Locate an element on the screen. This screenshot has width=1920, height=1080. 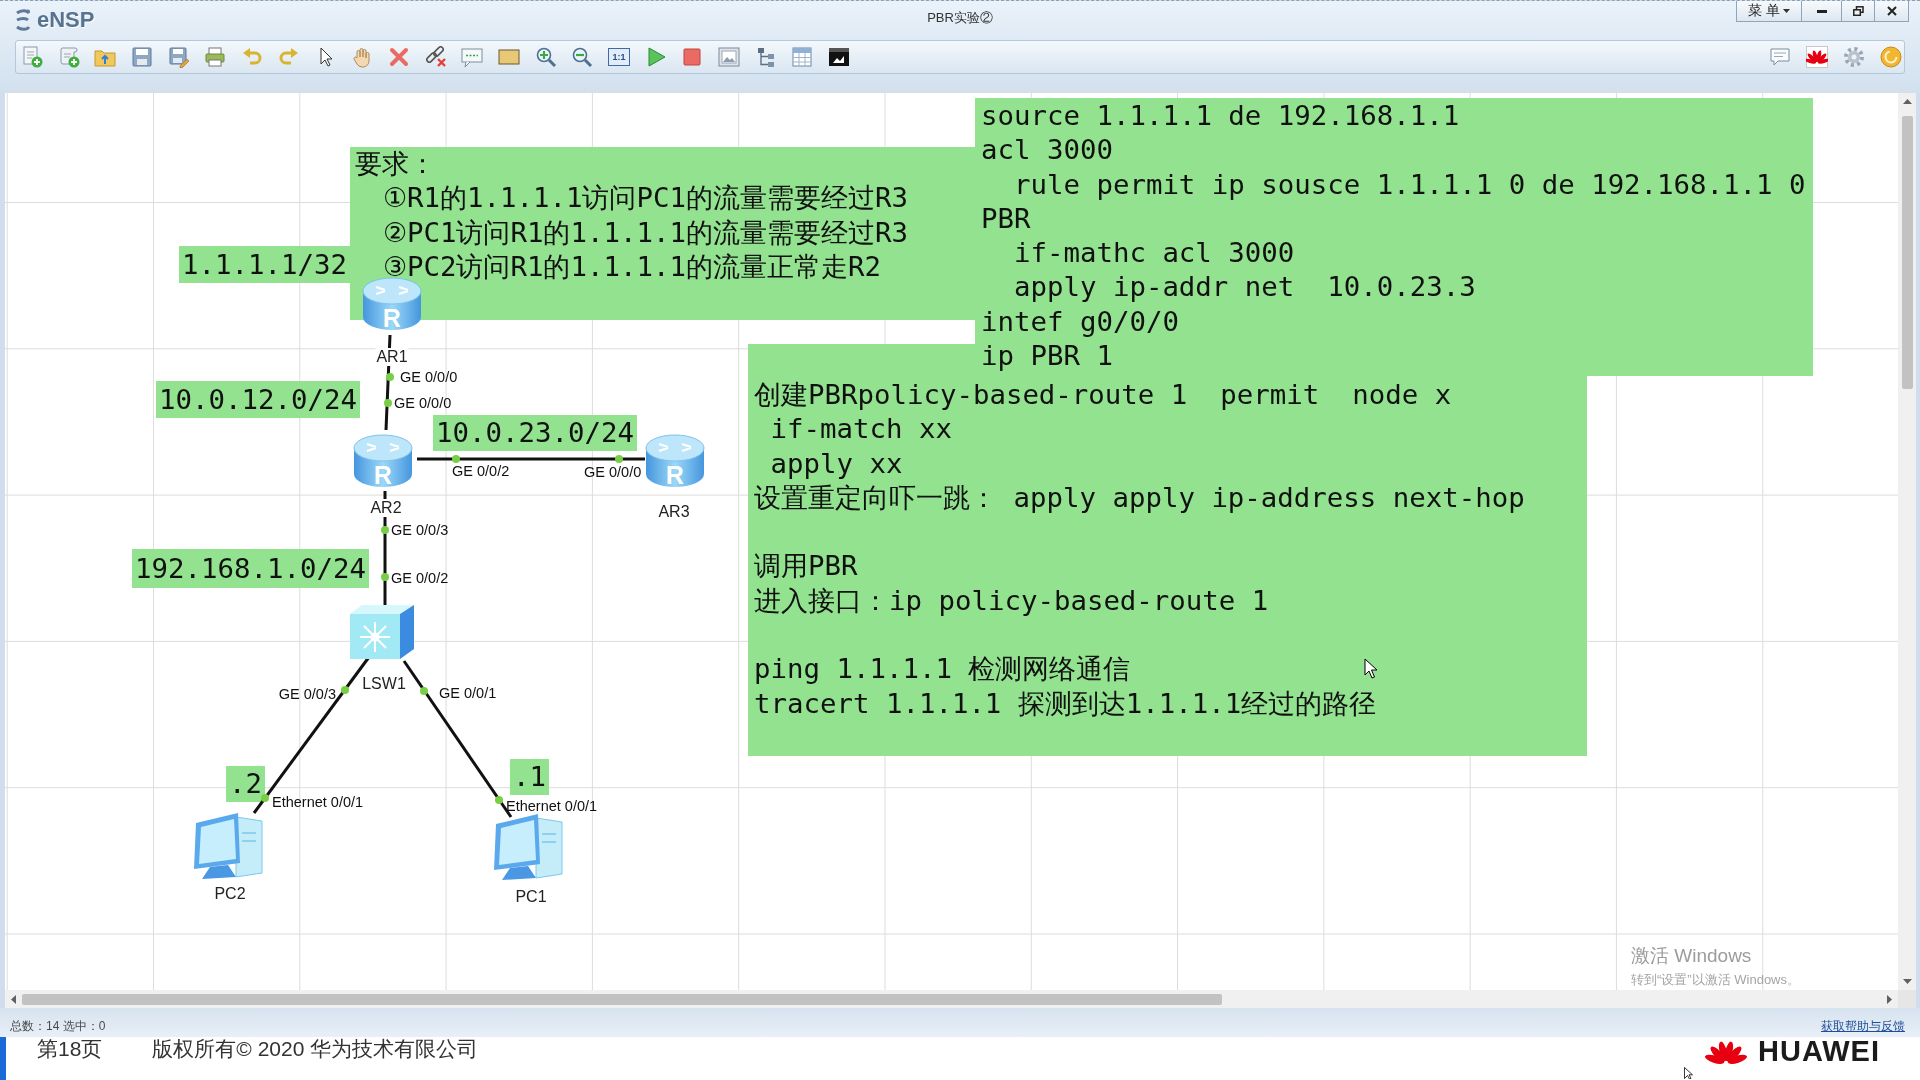
menu-button: 菜 单 is located at coordinates (1769, 11).